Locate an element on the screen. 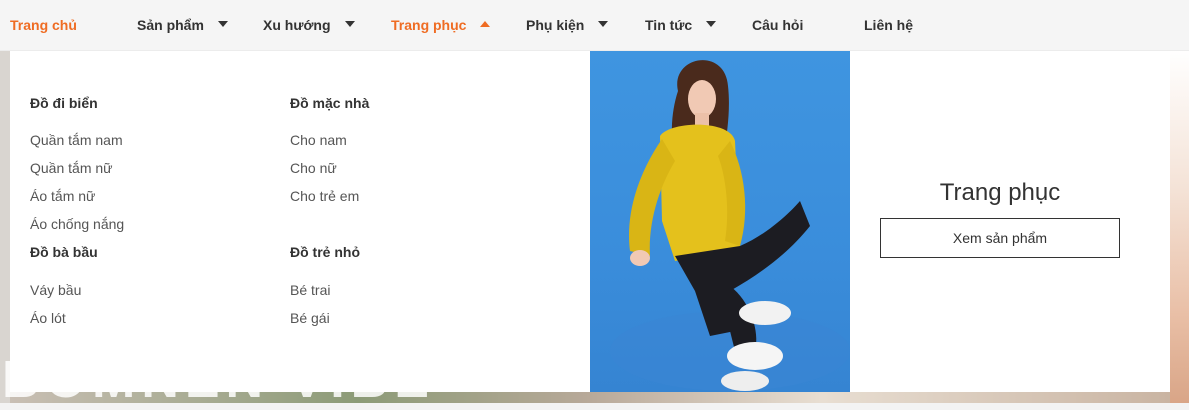 The height and width of the screenshot is (410, 1189). dropdown-link: Cho nữ is located at coordinates (313, 168).